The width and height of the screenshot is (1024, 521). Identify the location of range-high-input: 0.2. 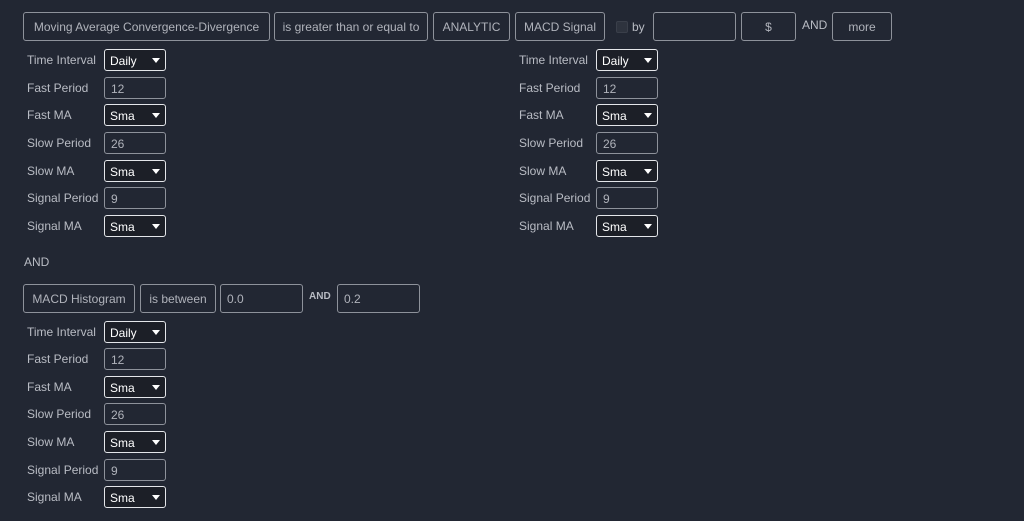
(378, 298).